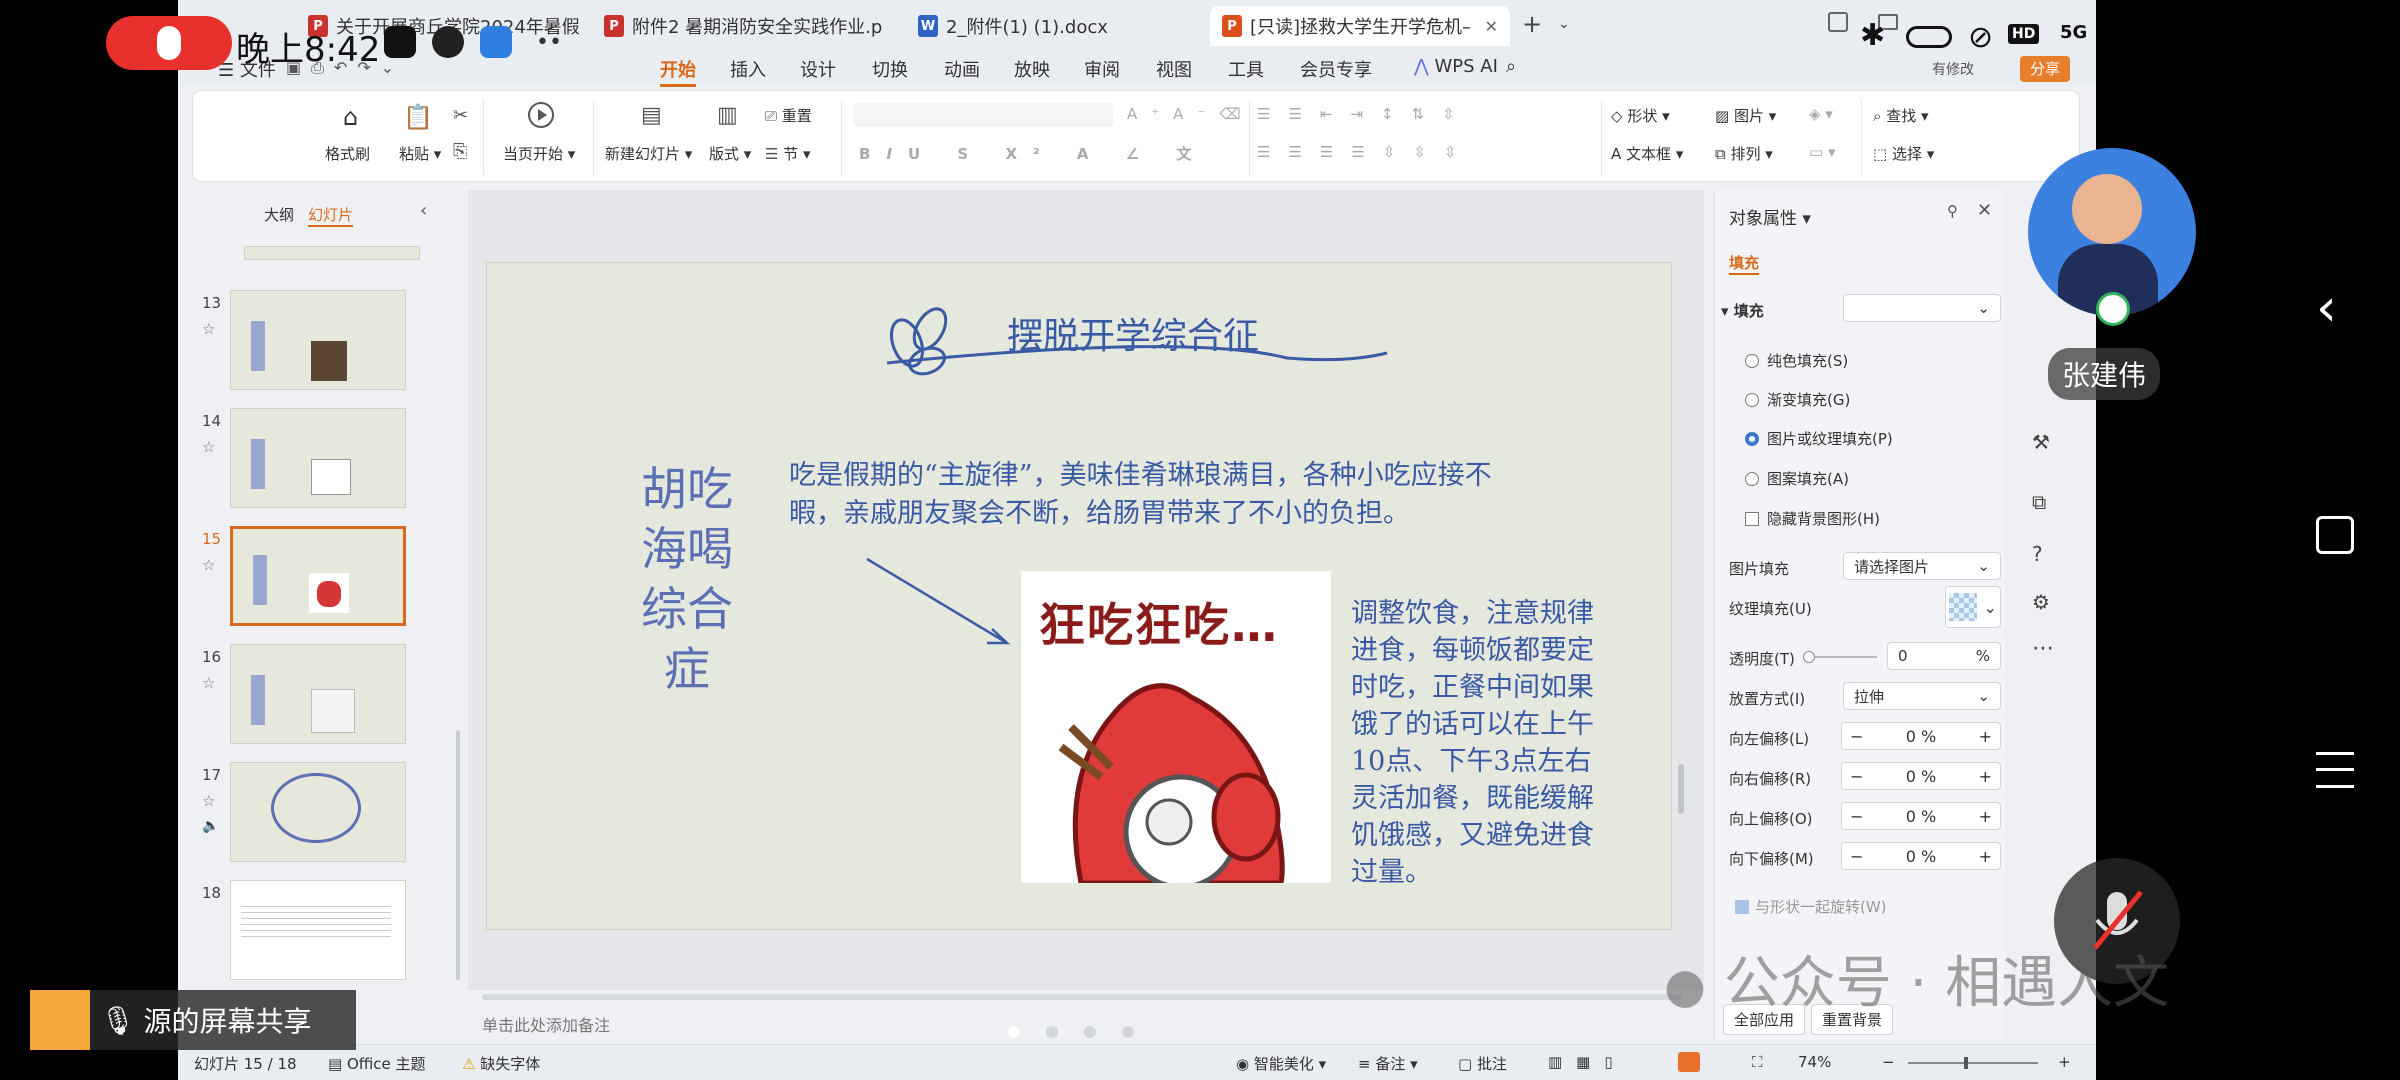 The width and height of the screenshot is (2400, 1080). I want to click on slide-thumbnail-row: 13 ☆, so click(322, 341).